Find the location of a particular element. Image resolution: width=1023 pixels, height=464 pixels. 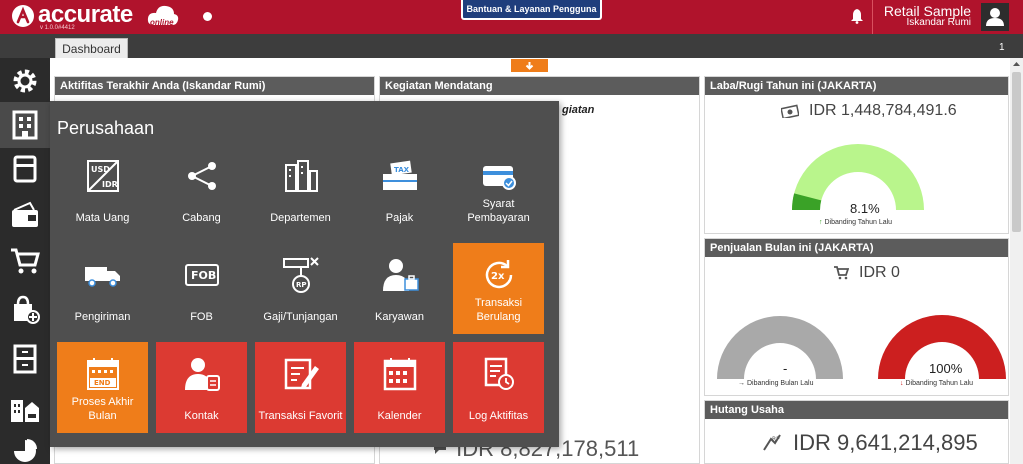

page-number: 1 is located at coordinates (1002, 47).